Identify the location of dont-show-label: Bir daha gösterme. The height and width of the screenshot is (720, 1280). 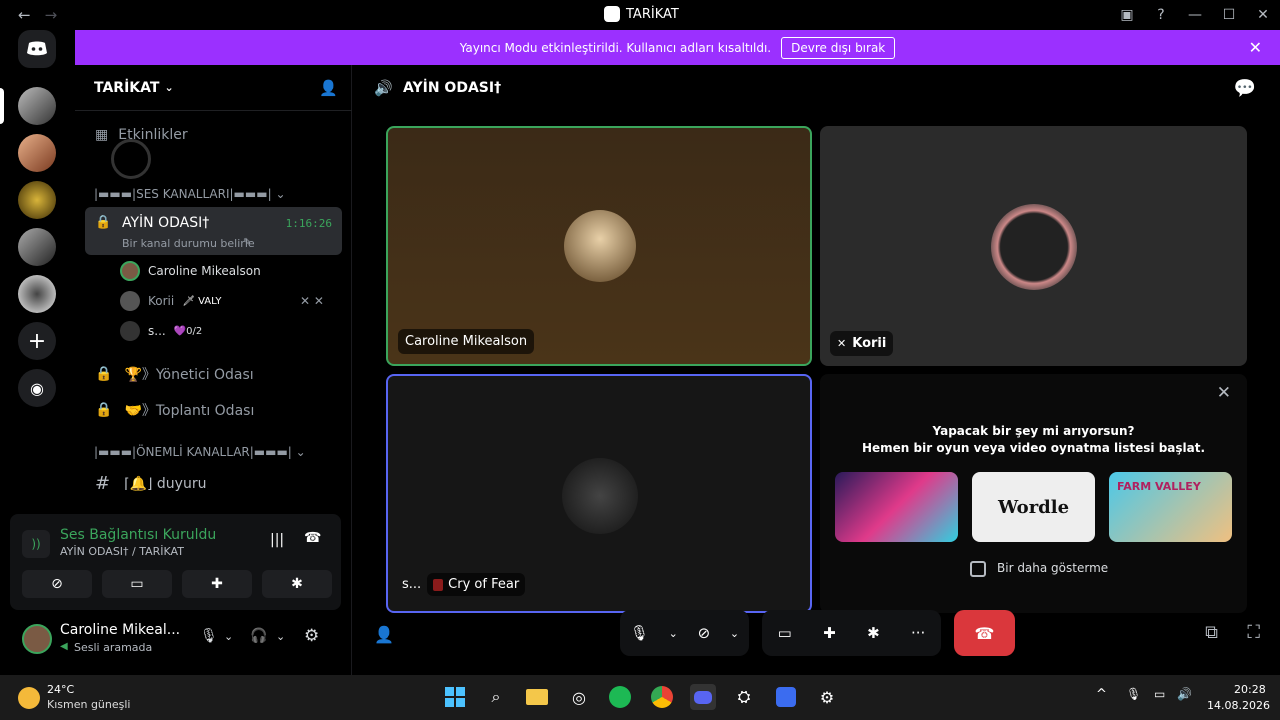
(1052, 568).